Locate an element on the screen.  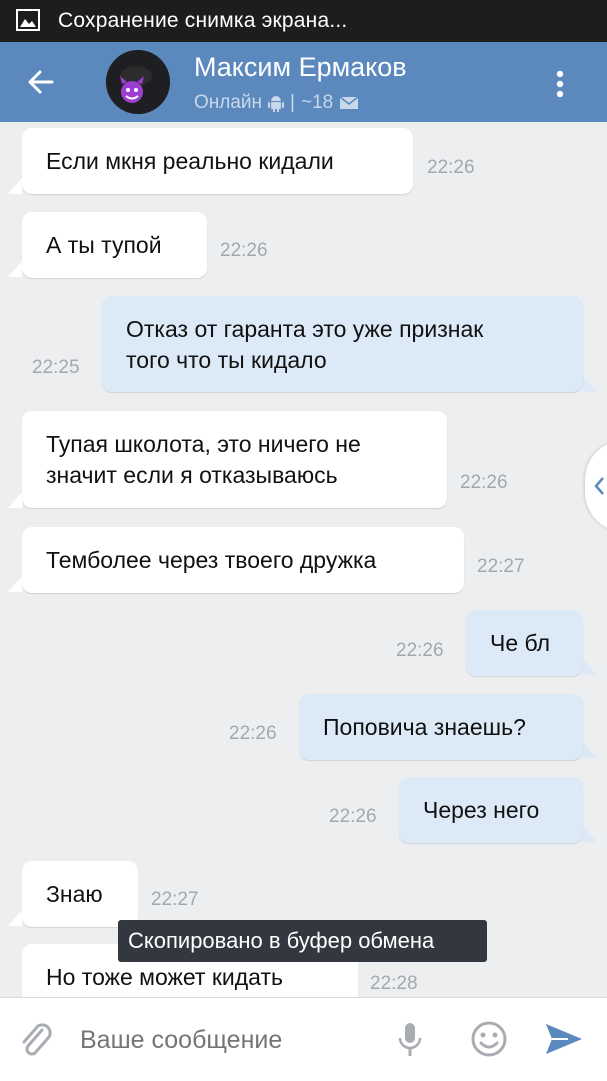
message-count: ~18 is located at coordinates (317, 102).